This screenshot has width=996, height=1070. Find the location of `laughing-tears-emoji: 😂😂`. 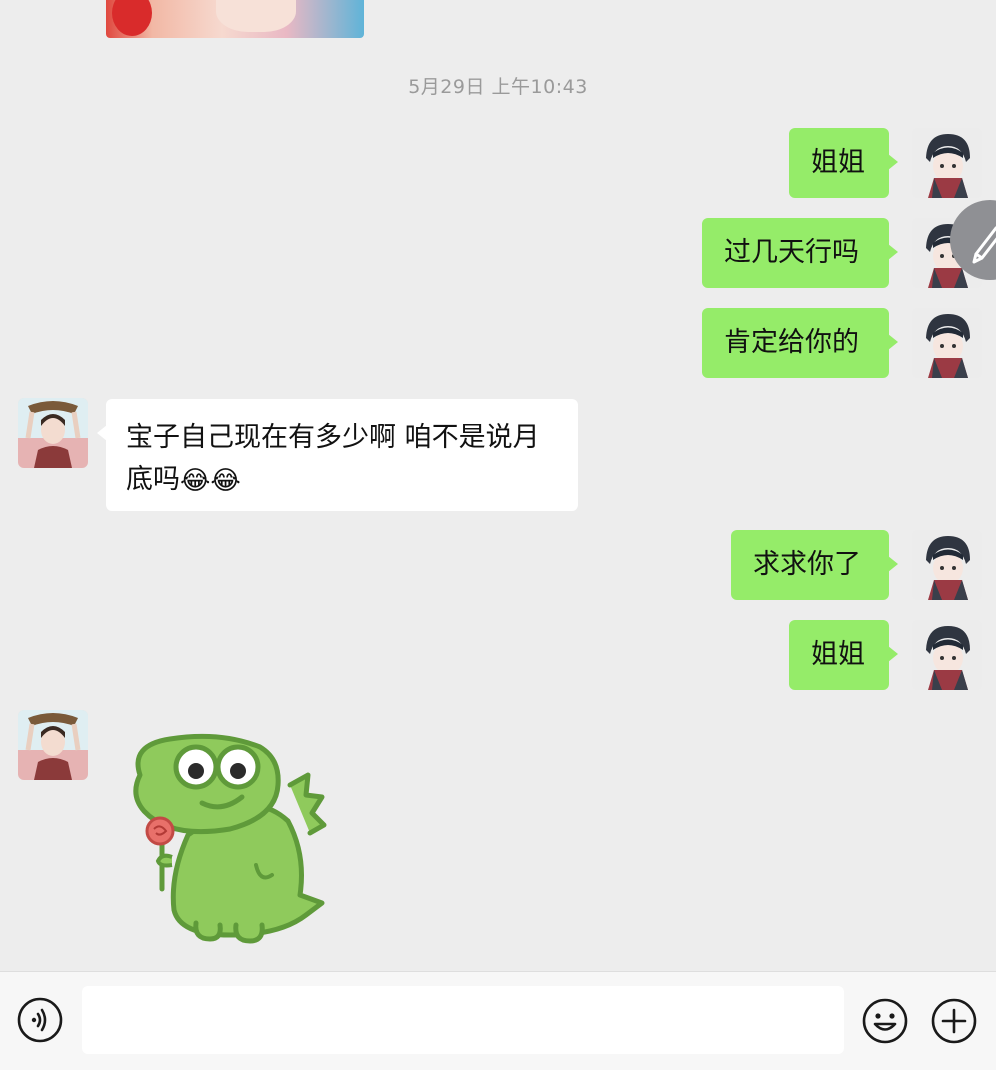

laughing-tears-emoji: 😂😂 is located at coordinates (210, 480).